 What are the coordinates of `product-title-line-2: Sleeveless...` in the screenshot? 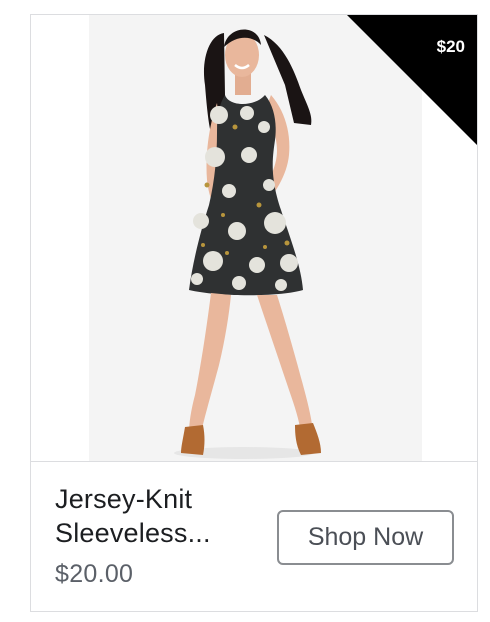 It's located at (133, 533).